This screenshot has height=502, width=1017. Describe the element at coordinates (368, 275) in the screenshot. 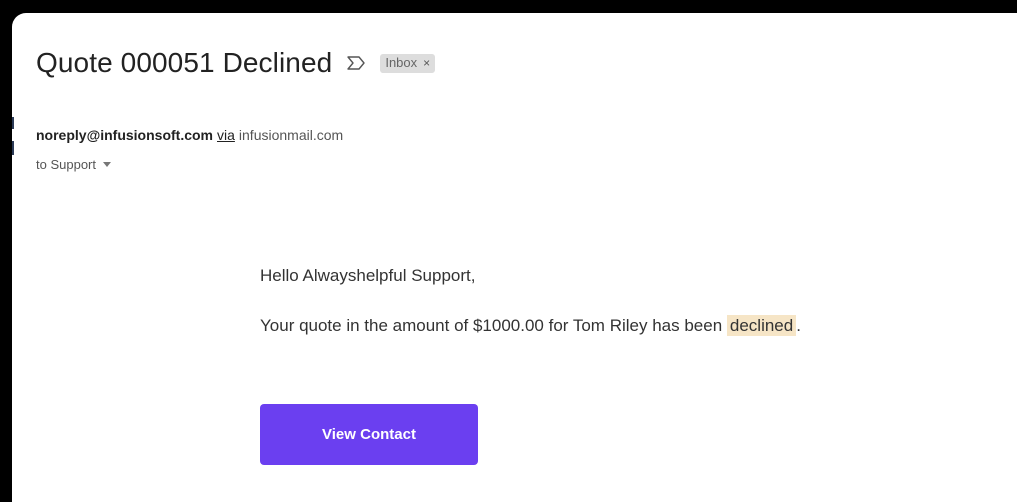

I see `email-greeting: Hello Alwayshelpful Support,` at that location.